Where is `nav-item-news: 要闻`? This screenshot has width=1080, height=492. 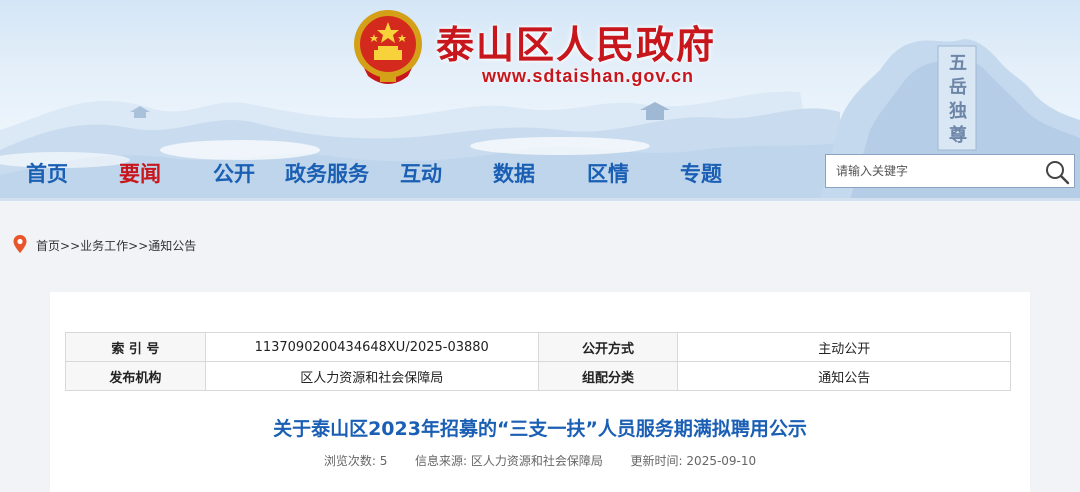
nav-item-news: 要闻 is located at coordinates (140, 173).